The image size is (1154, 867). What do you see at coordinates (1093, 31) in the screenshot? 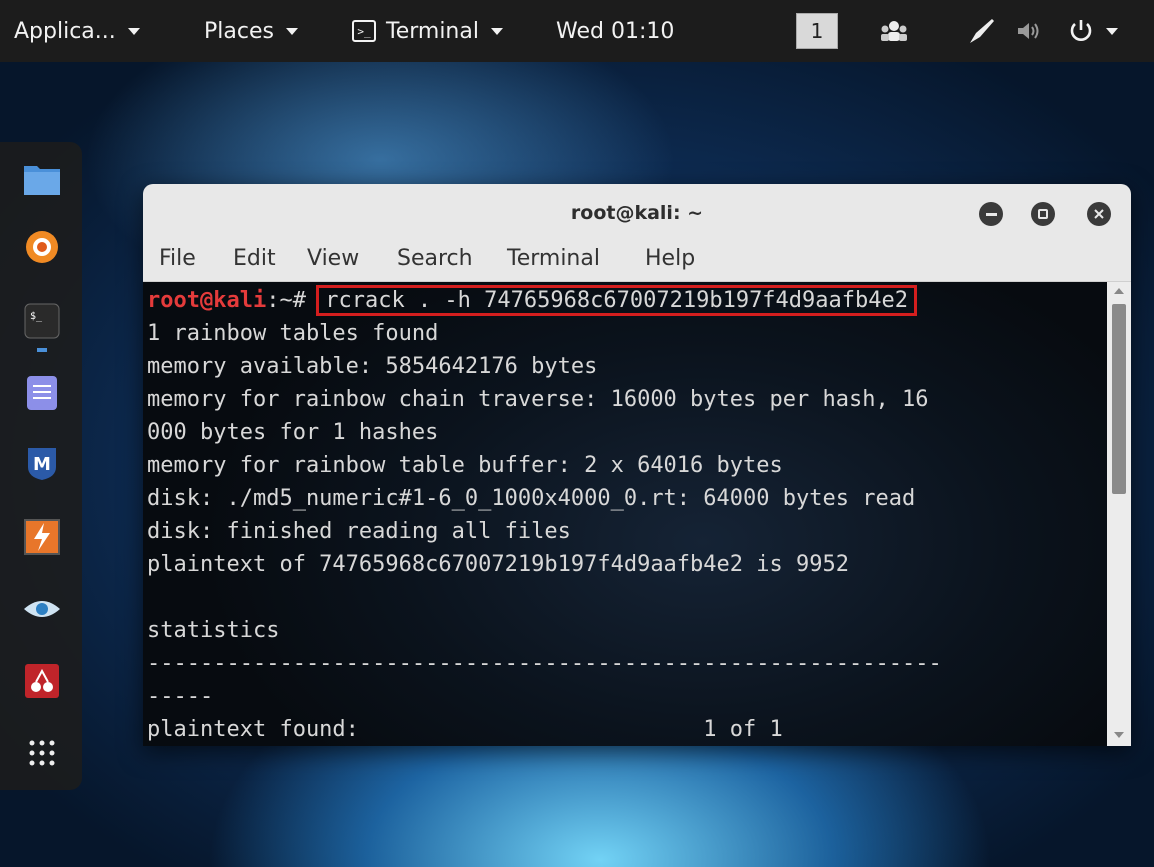
I see `power-icon` at bounding box center [1093, 31].